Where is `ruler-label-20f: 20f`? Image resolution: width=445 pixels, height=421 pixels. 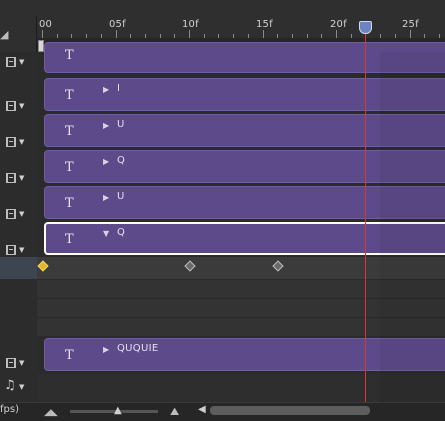 ruler-label-20f: 20f is located at coordinates (338, 24).